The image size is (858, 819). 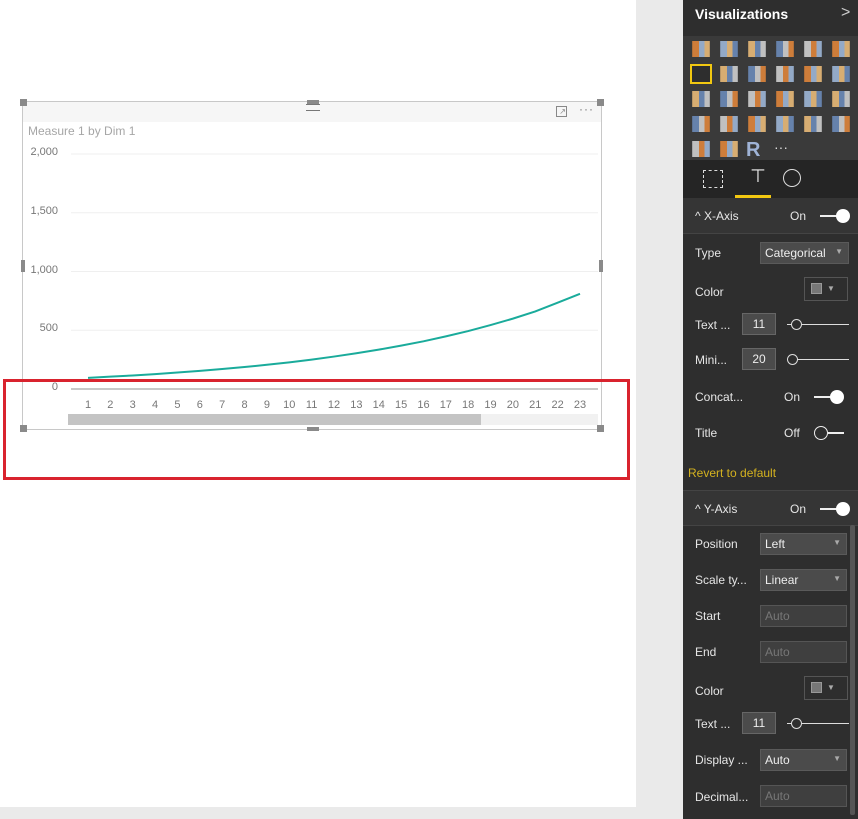 I want to click on x-title-state: Off, so click(x=792, y=433).